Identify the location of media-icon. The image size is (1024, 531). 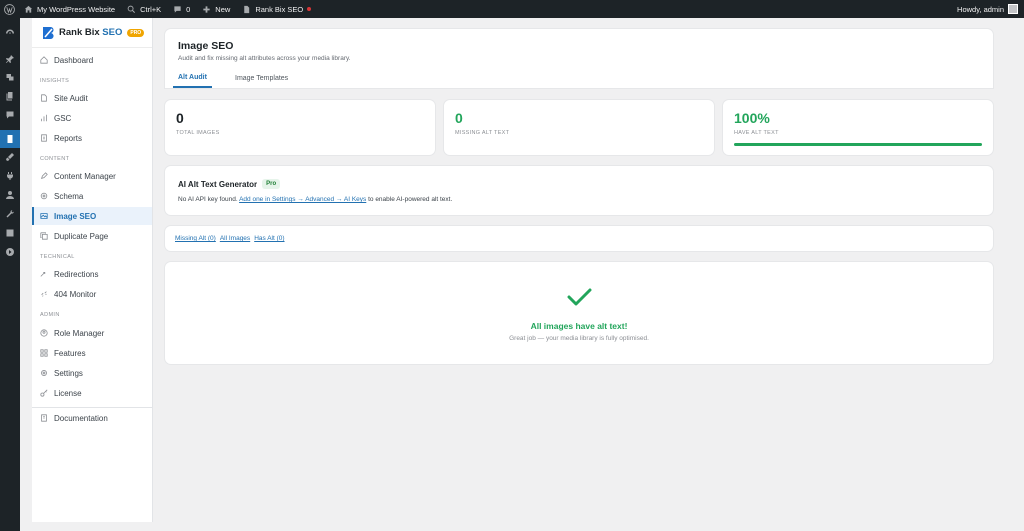
(10, 77).